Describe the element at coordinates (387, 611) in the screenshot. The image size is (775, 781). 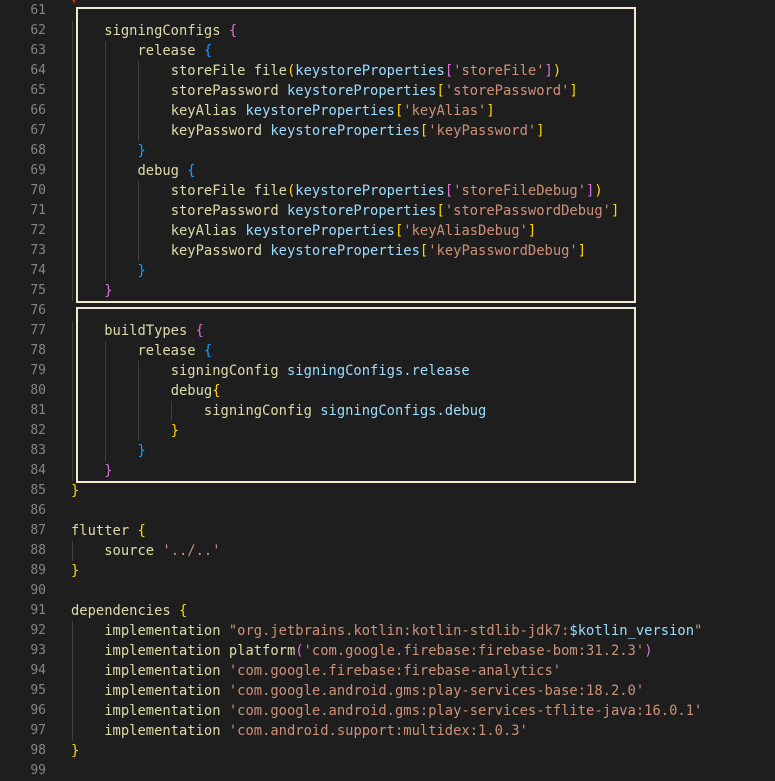
I see `code-line: 91 dependencies {` at that location.